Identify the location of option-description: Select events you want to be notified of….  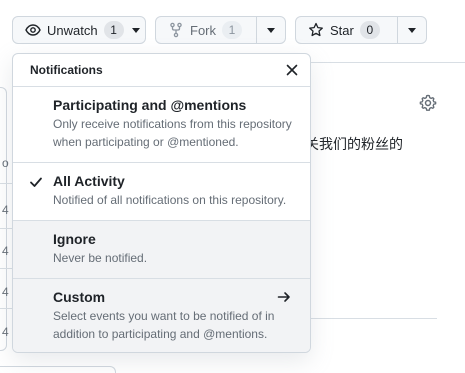
(175, 325).